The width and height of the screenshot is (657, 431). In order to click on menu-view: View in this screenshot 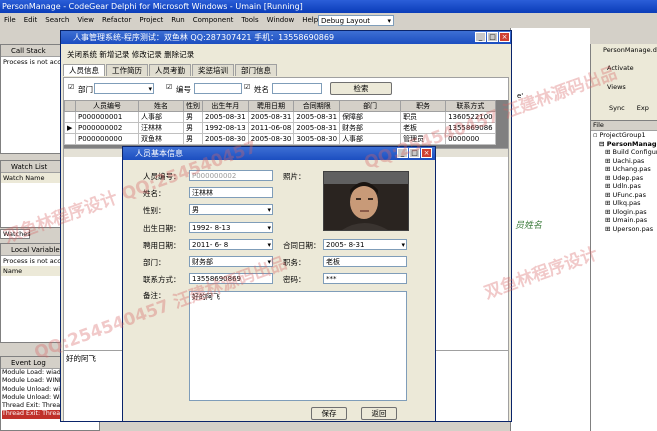, I will do `click(85, 20)`.